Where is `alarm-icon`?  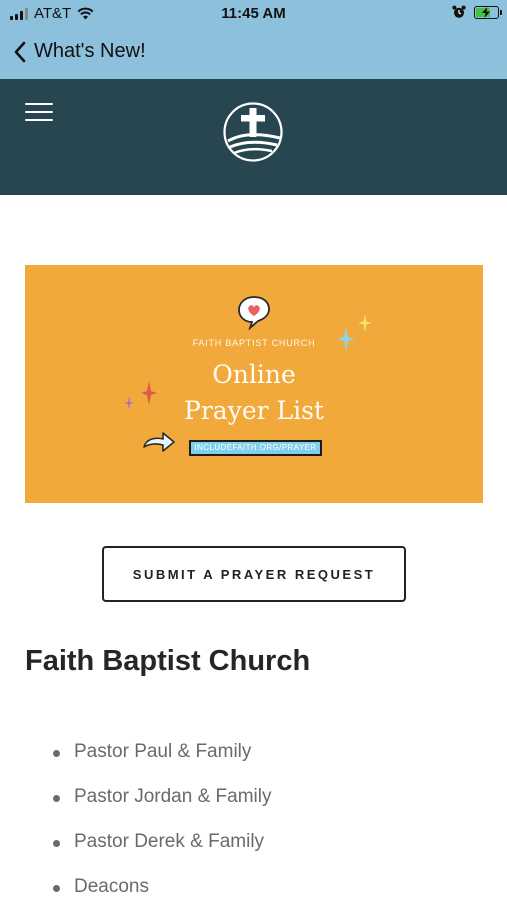 alarm-icon is located at coordinates (459, 11).